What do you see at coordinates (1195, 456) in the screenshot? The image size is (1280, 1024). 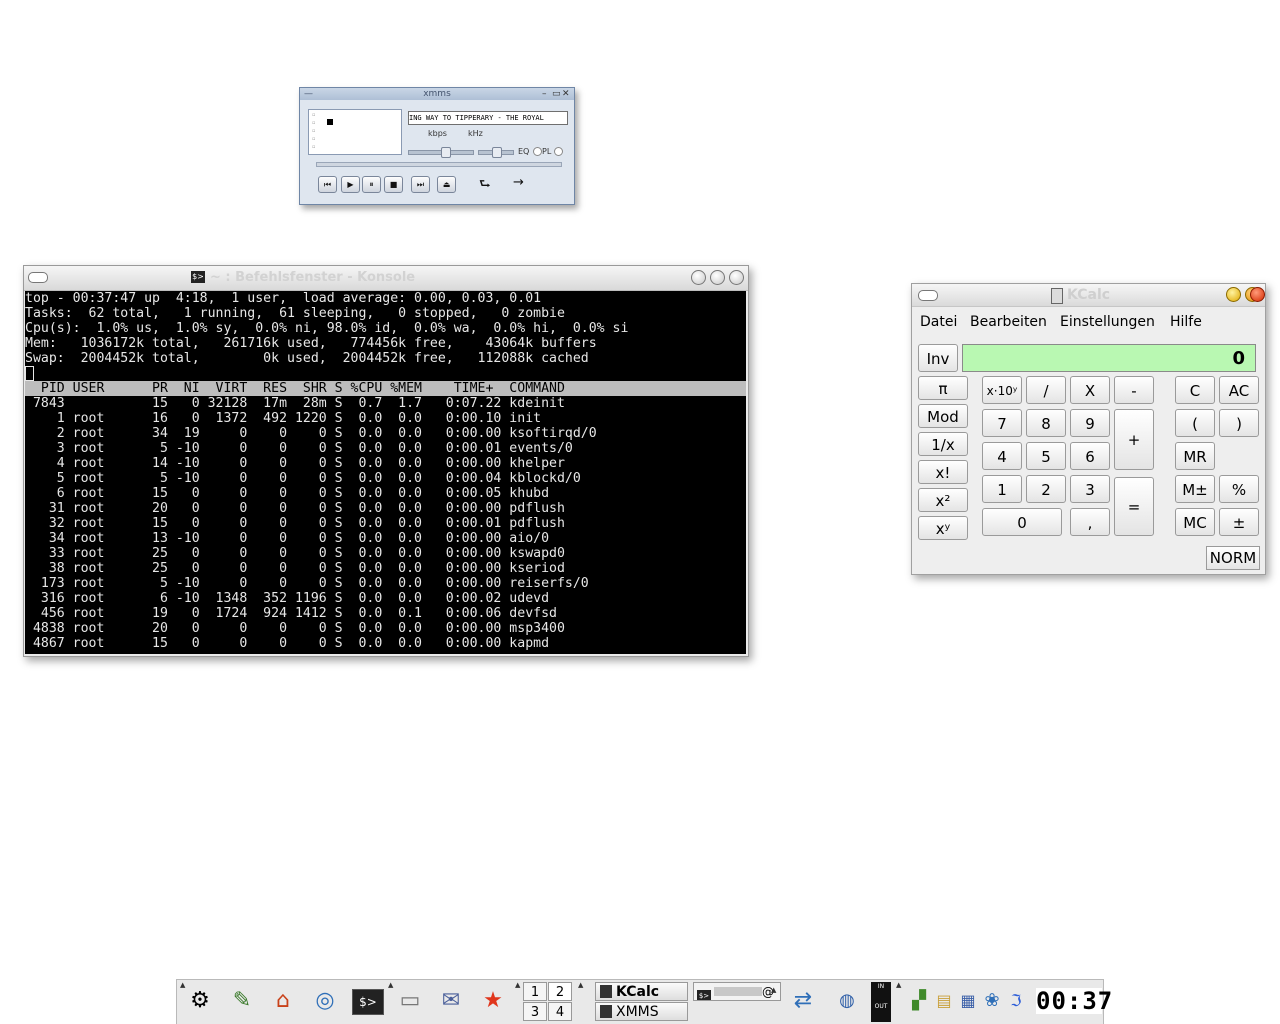 I see `memory-recall-button: MR` at bounding box center [1195, 456].